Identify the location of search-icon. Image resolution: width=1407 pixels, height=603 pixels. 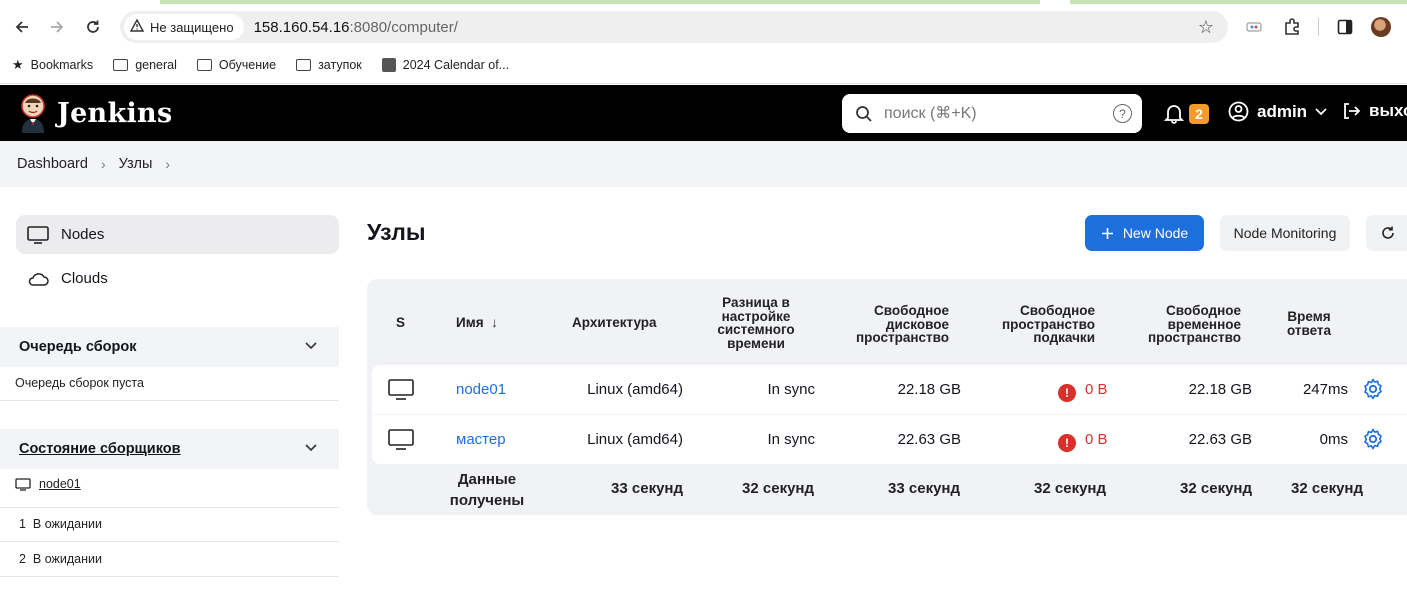
(864, 113).